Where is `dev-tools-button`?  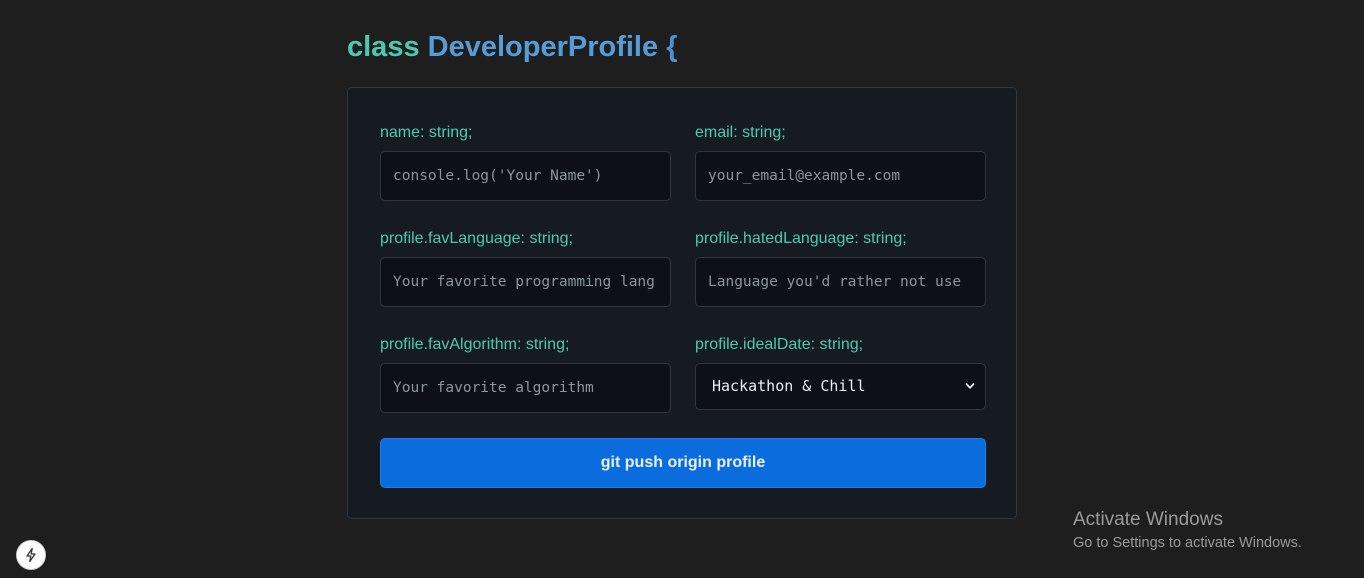
dev-tools-button is located at coordinates (31, 555).